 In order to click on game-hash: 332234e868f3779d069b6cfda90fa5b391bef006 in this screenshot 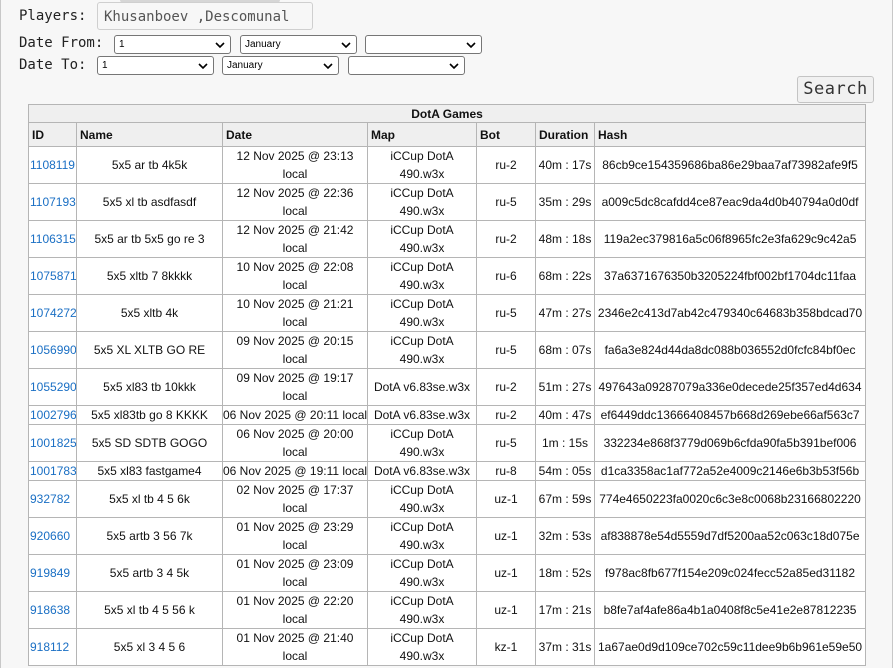, I will do `click(730, 443)`.